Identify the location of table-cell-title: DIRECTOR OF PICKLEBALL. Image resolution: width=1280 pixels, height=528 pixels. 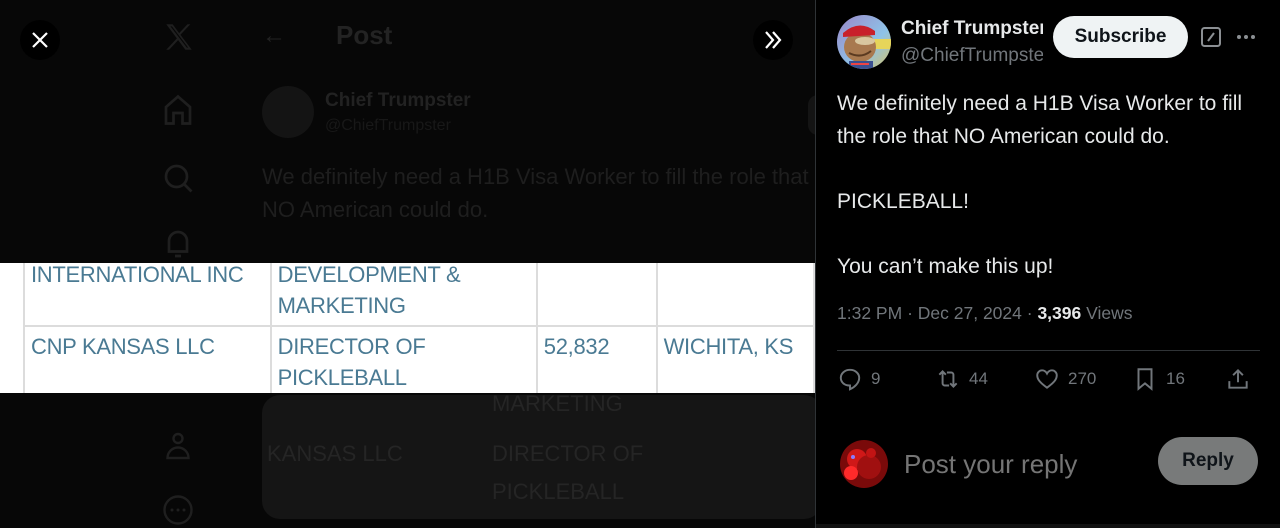
(403, 359).